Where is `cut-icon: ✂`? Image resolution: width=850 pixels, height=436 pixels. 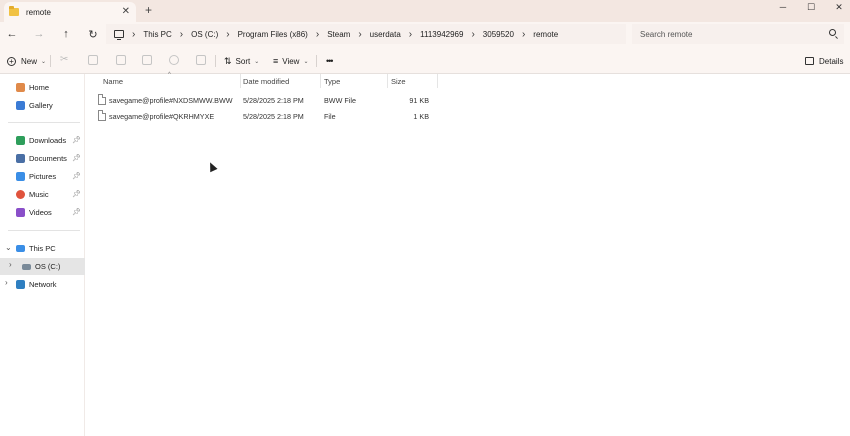 cut-icon: ✂ is located at coordinates (65, 60).